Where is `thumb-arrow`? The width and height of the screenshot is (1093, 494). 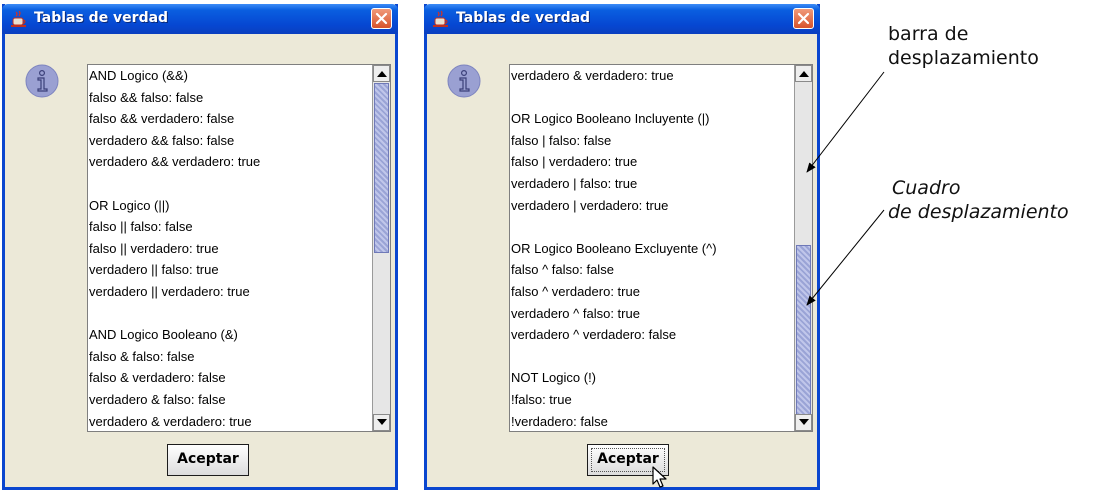 thumb-arrow is located at coordinates (845, 257).